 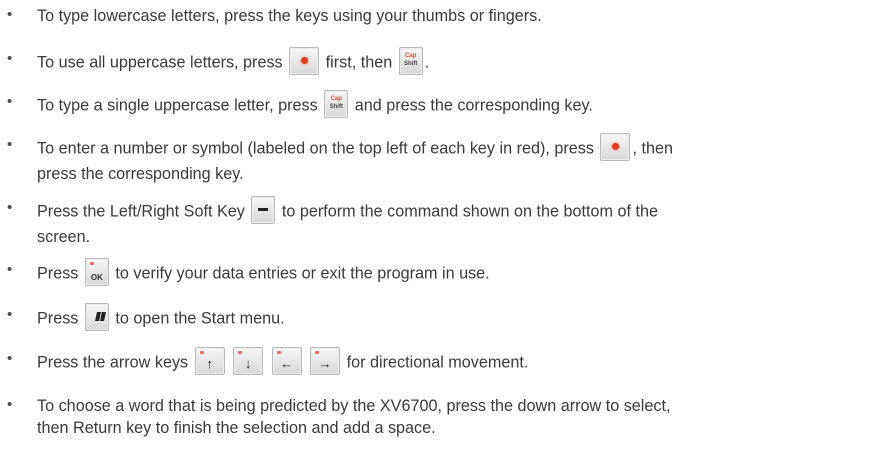 I want to click on up-arrow-key-icon: ↑, so click(x=209, y=361).